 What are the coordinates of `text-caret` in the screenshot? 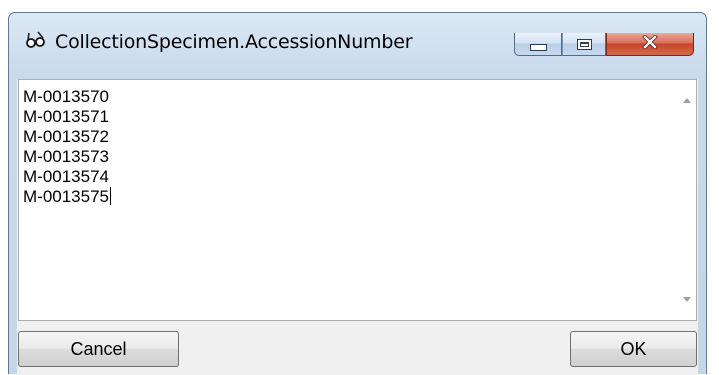 It's located at (111, 196).